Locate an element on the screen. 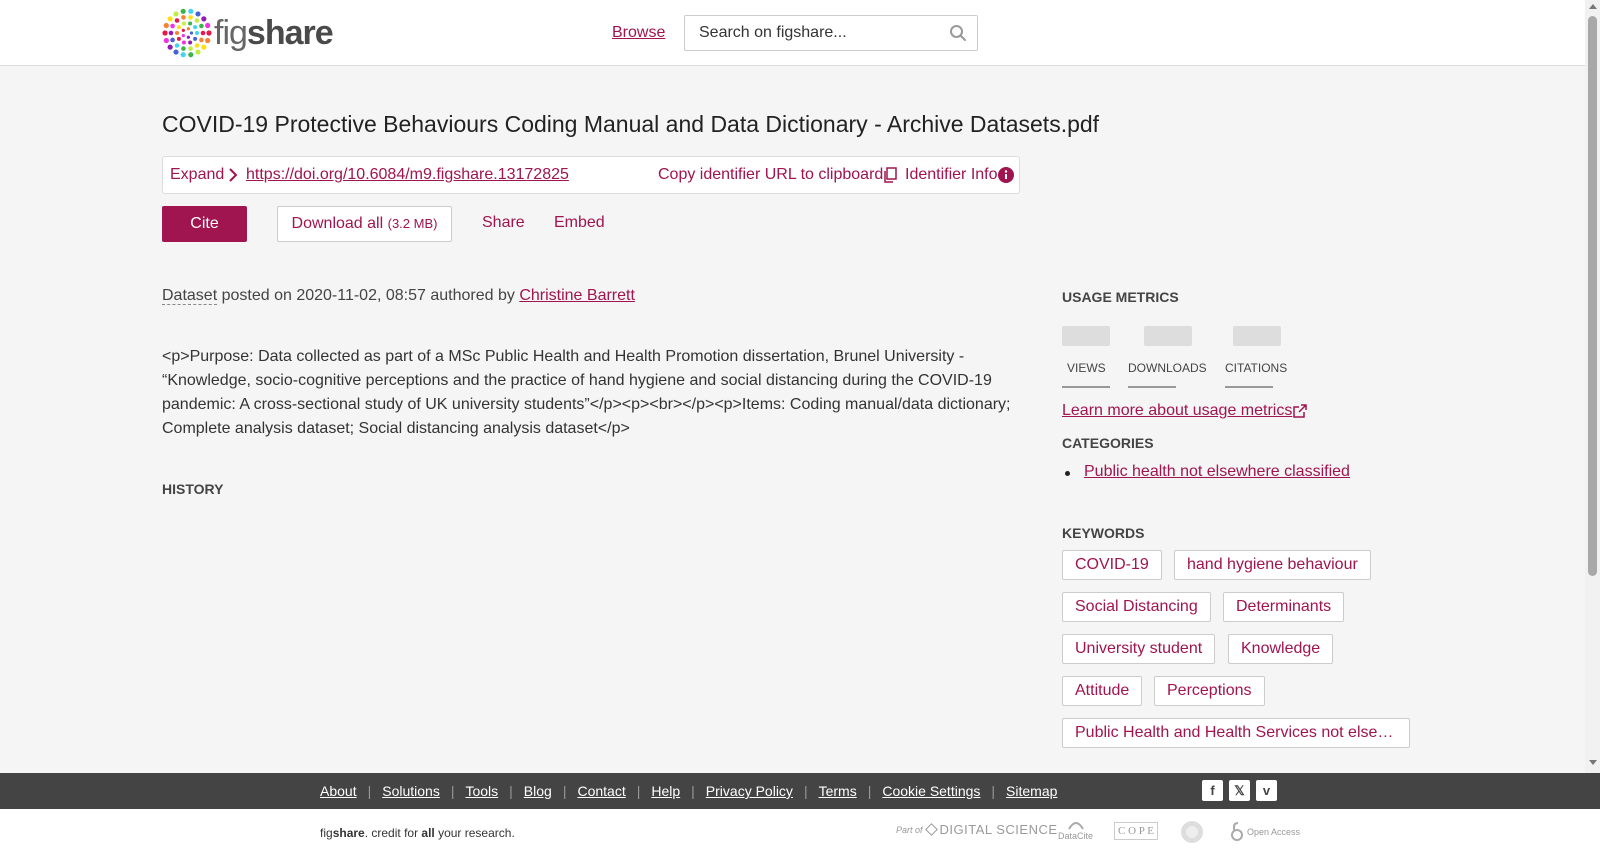 The width and height of the screenshot is (1600, 857). footer-link-blog: Blog is located at coordinates (538, 791).